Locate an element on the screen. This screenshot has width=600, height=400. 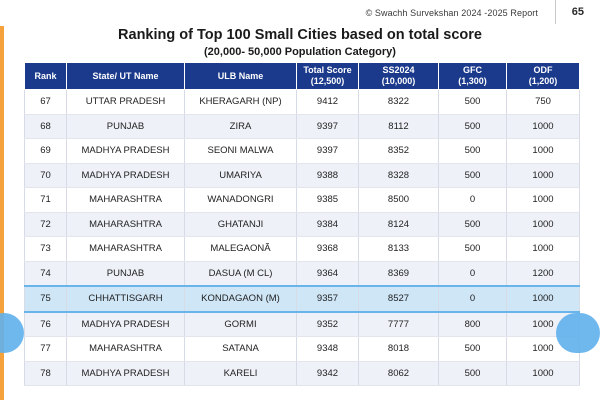
page-subtitle: (20,000- 50,000 Population Category) is located at coordinates (300, 52).